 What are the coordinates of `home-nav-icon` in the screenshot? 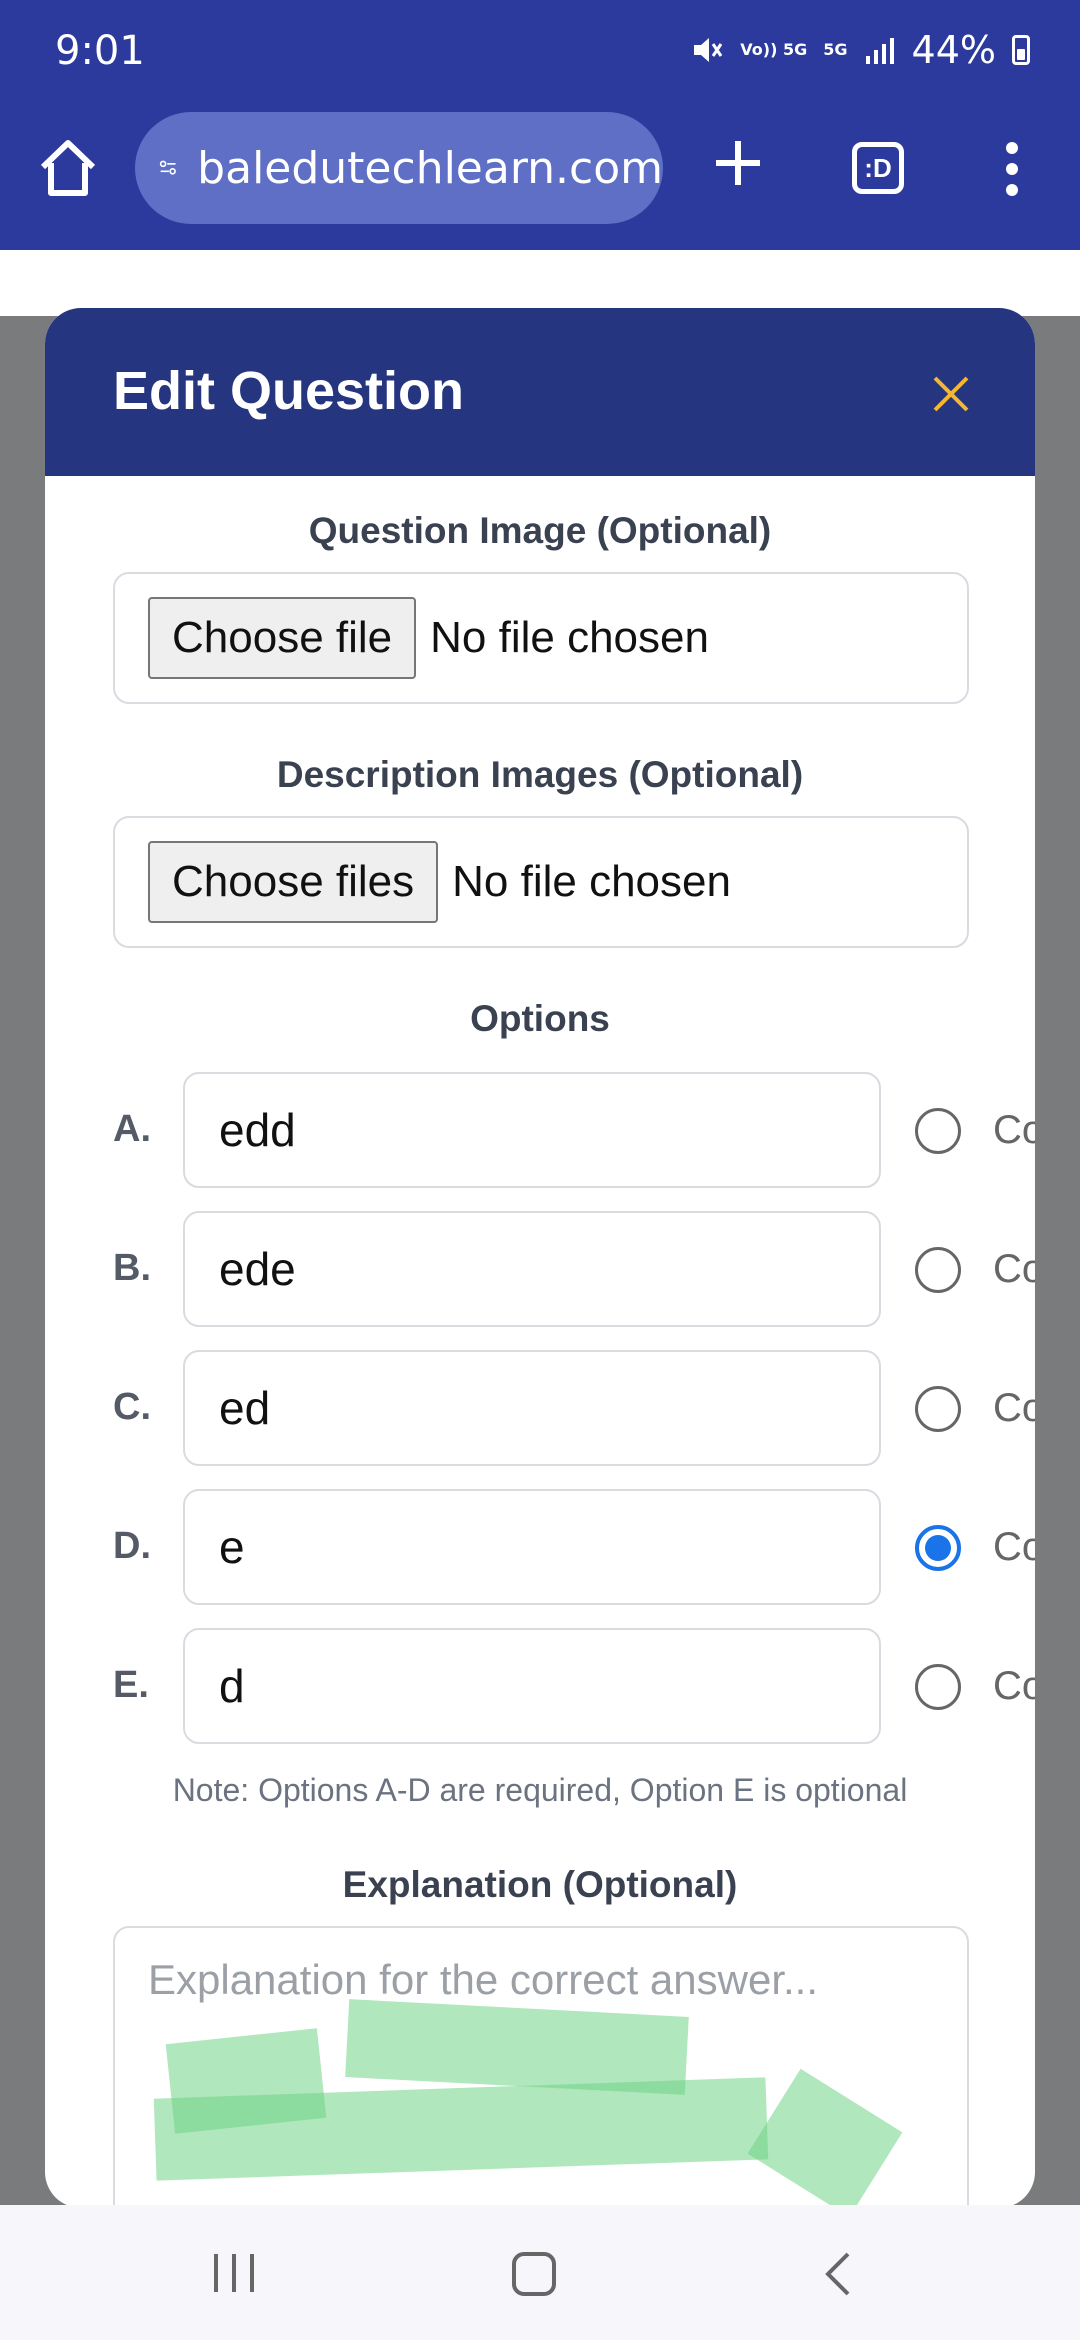 It's located at (534, 2274).